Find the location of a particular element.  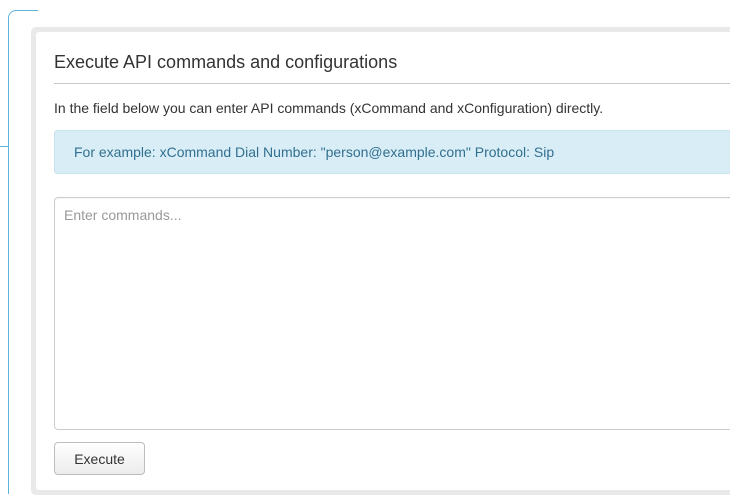

section-bracket-tick is located at coordinates (4, 146).